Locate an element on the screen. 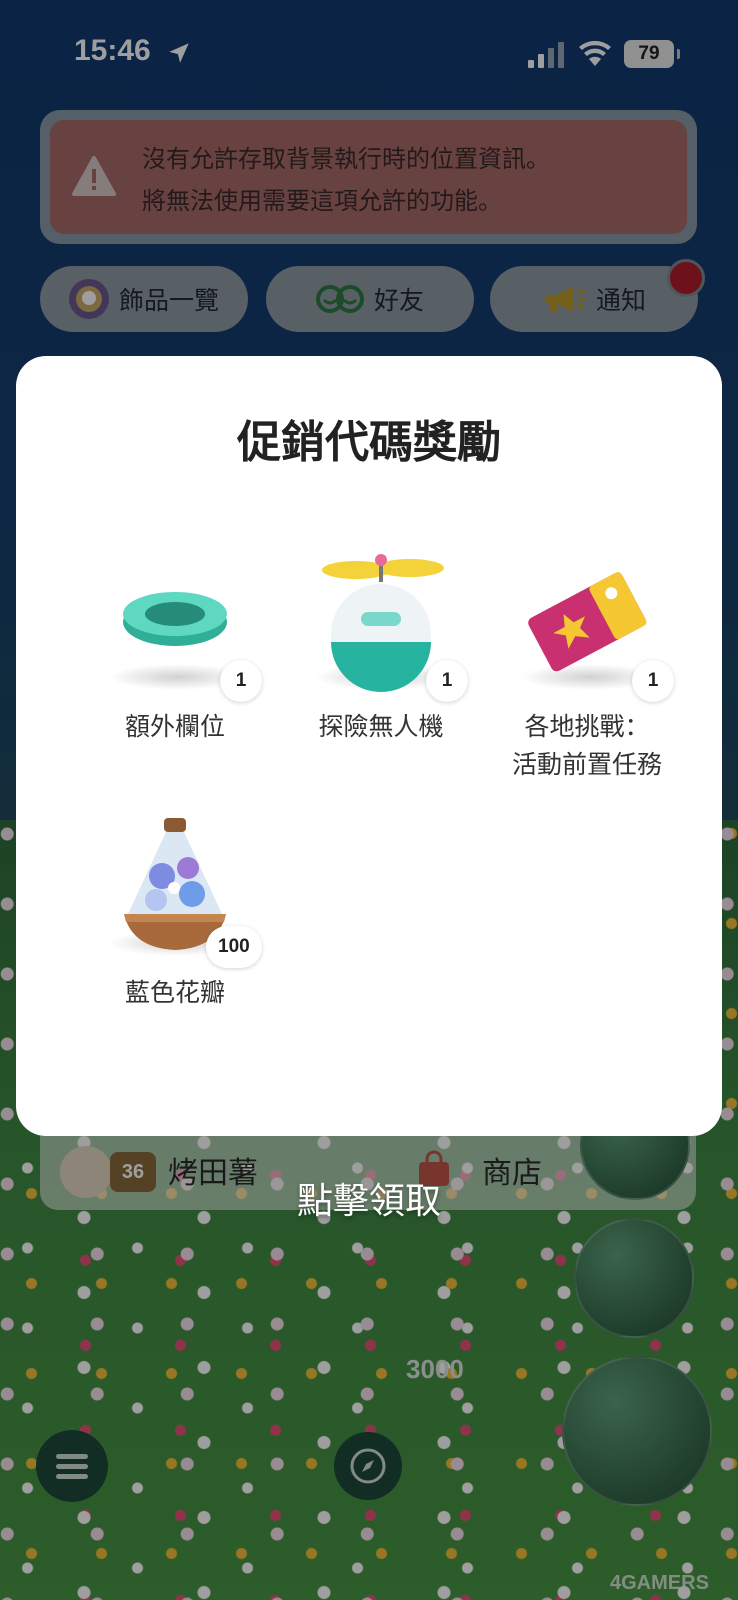 This screenshot has height=1600, width=738. quantity-badge: 100 is located at coordinates (234, 947).